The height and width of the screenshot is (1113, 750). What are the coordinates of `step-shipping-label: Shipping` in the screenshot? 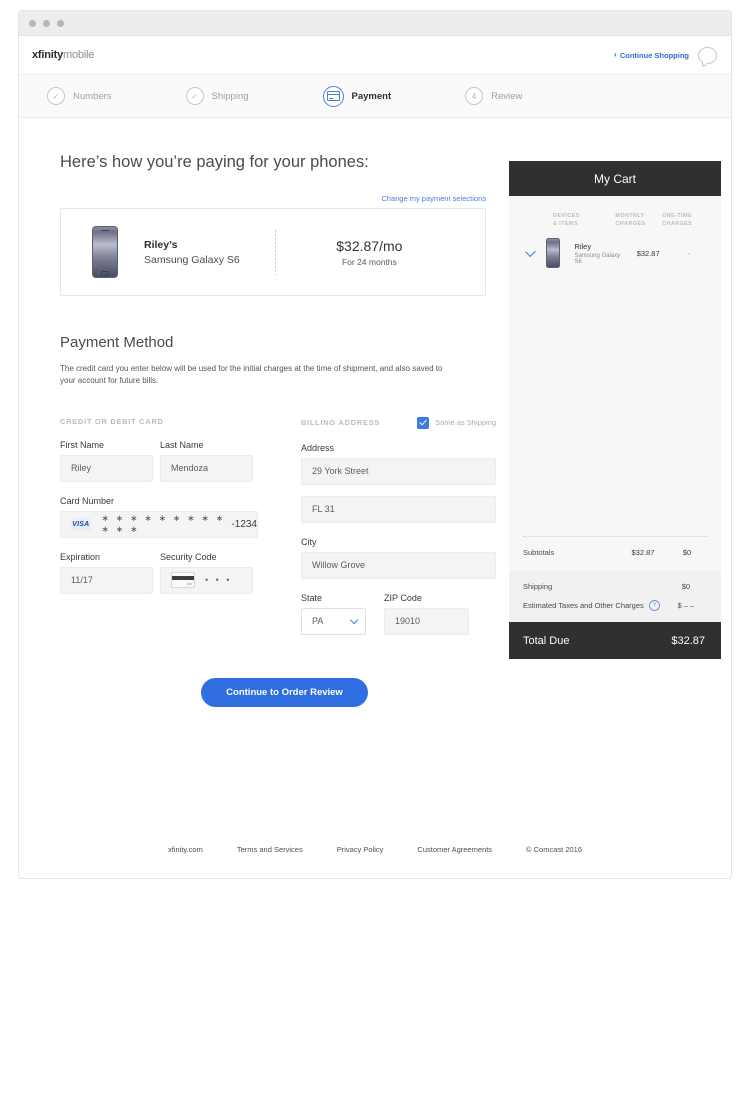 It's located at (230, 96).